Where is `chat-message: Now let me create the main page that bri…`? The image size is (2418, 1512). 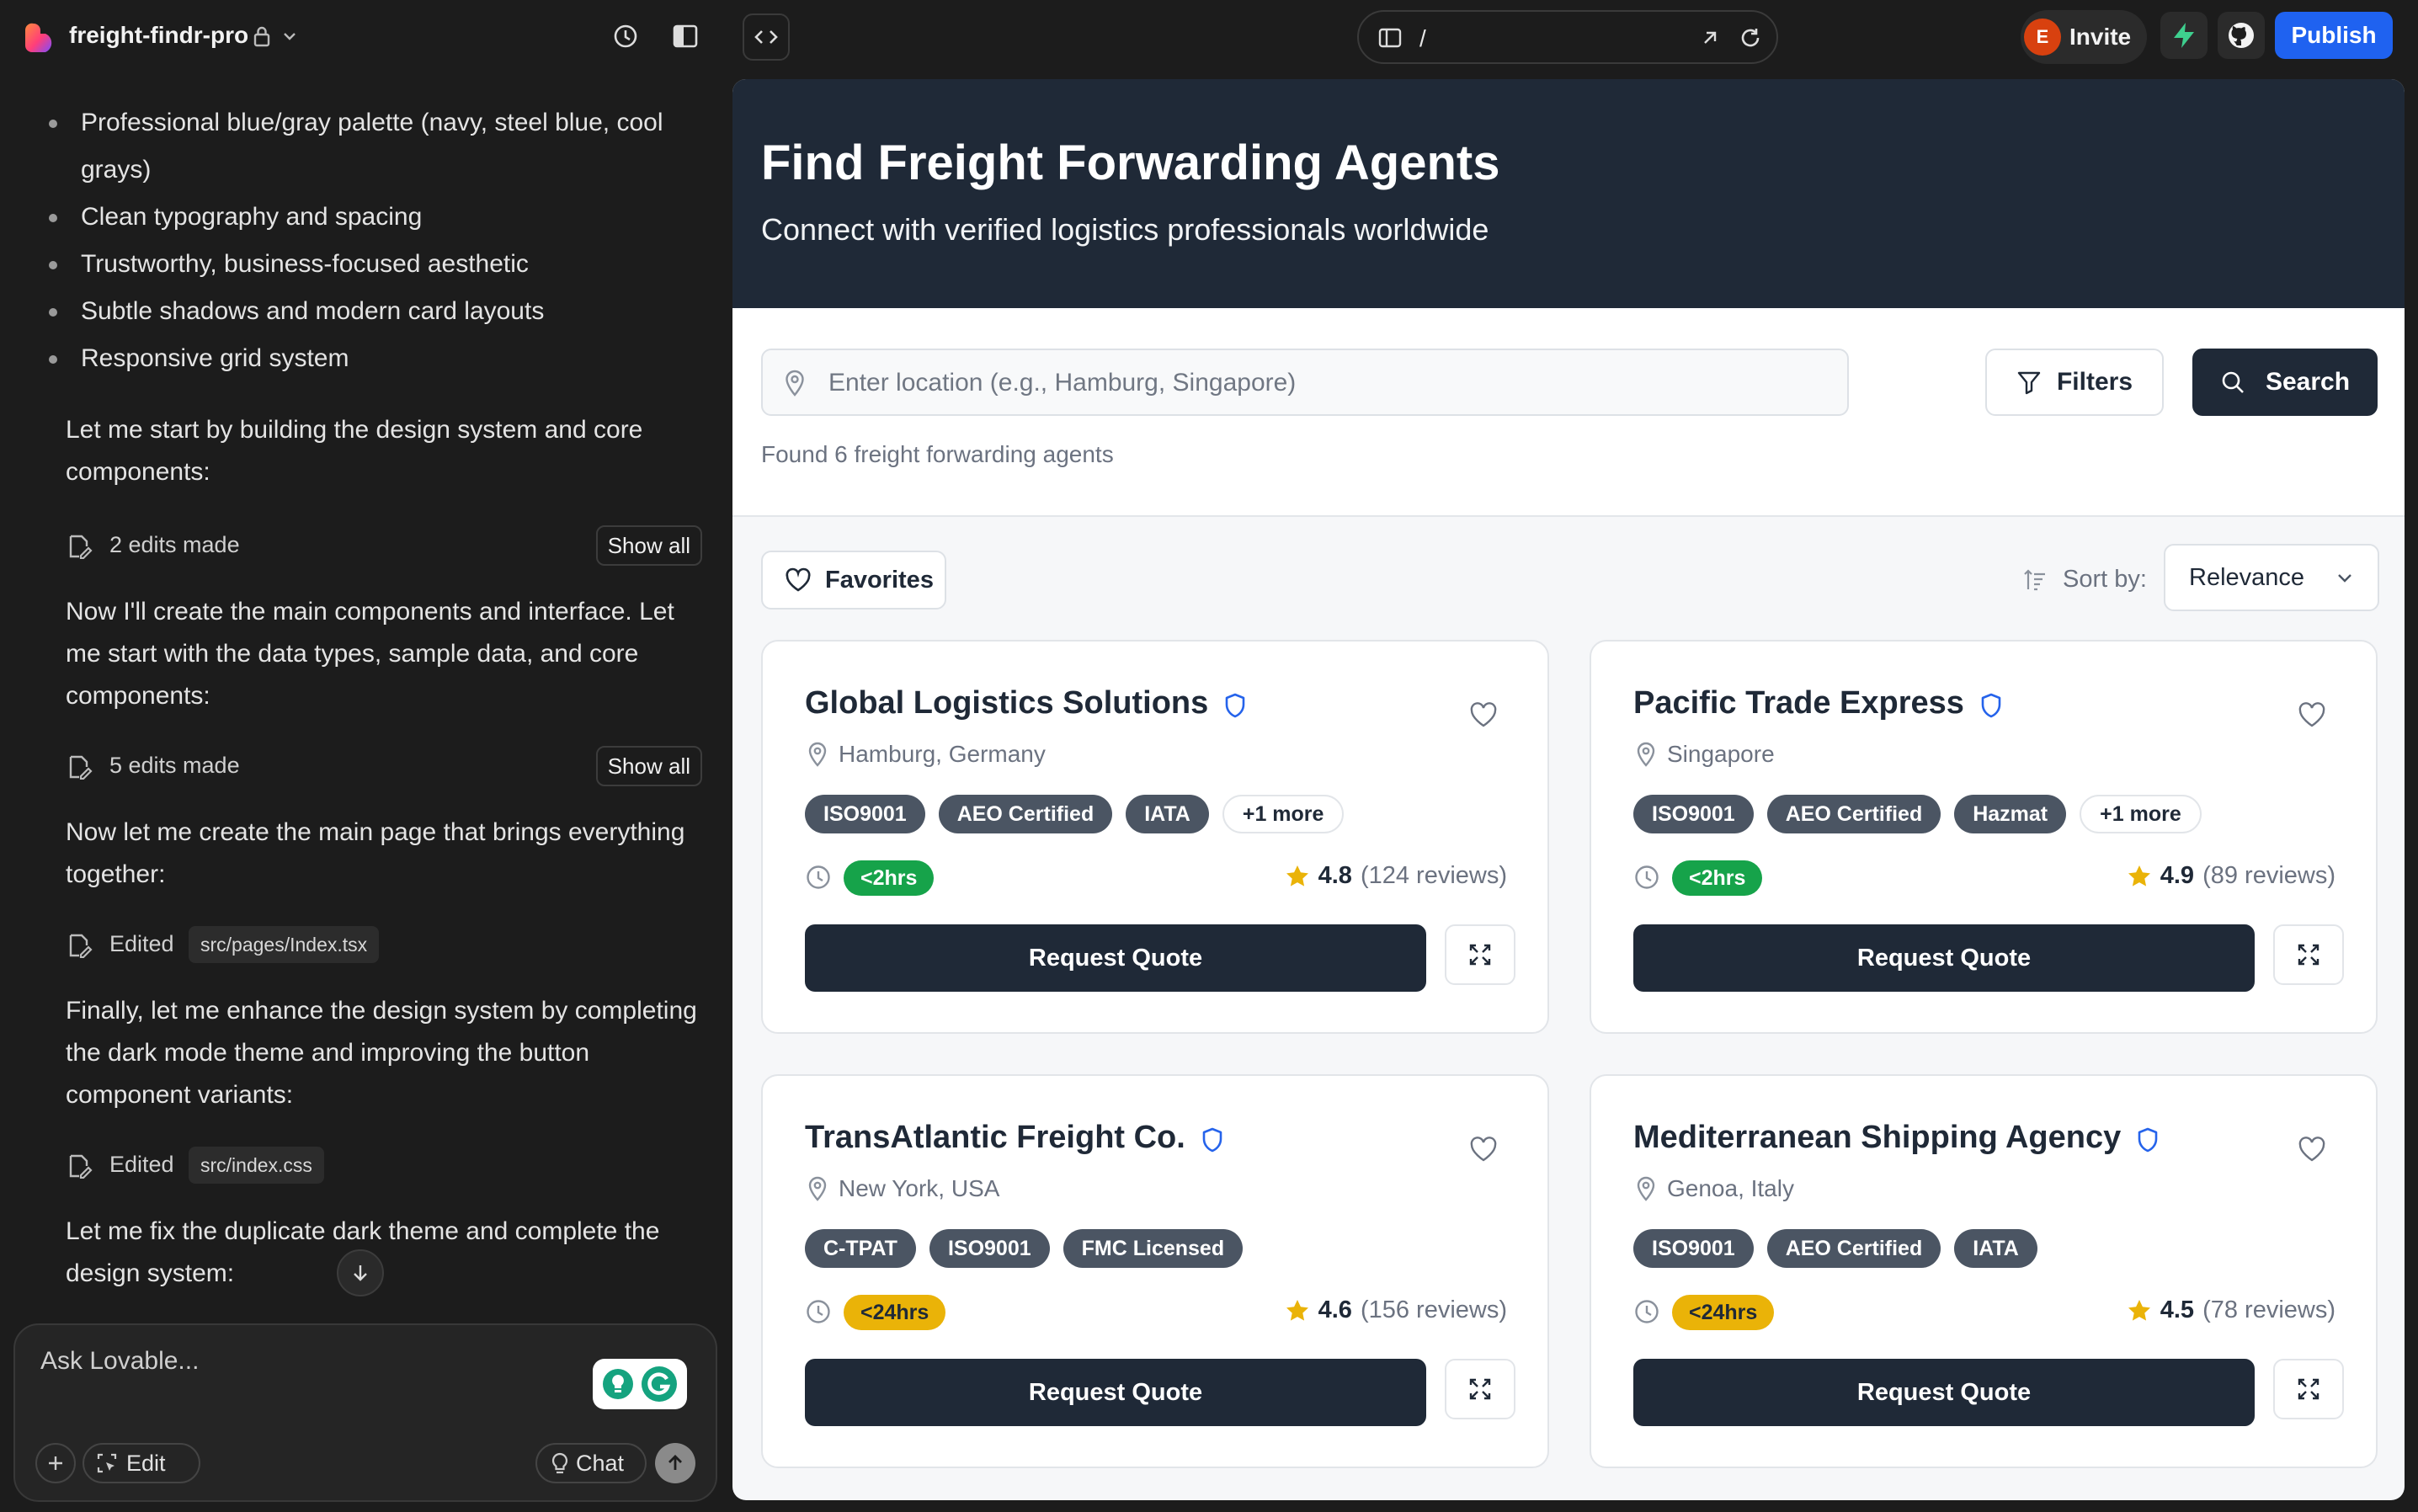
chat-message: Now let me create the main page that bri… is located at coordinates (376, 853).